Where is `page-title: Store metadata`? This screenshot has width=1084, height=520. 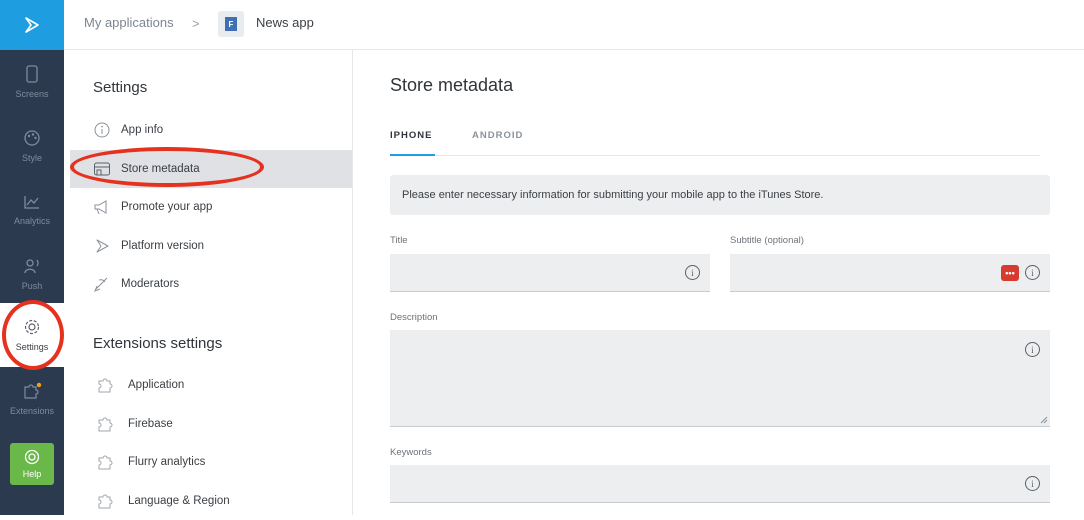
page-title: Store metadata is located at coordinates (452, 85).